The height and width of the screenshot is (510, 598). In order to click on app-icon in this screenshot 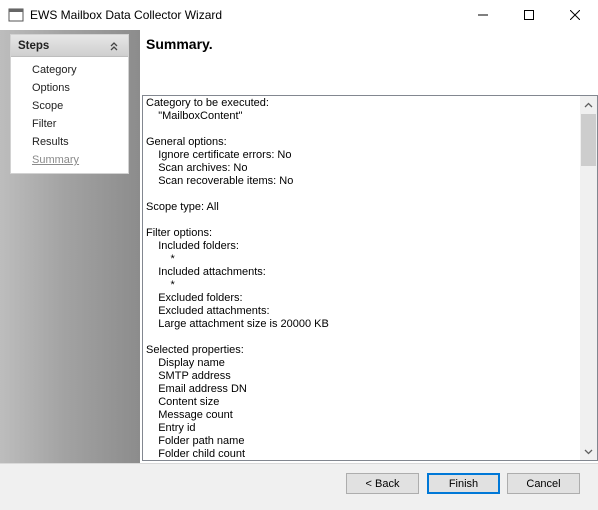, I will do `click(16, 15)`.